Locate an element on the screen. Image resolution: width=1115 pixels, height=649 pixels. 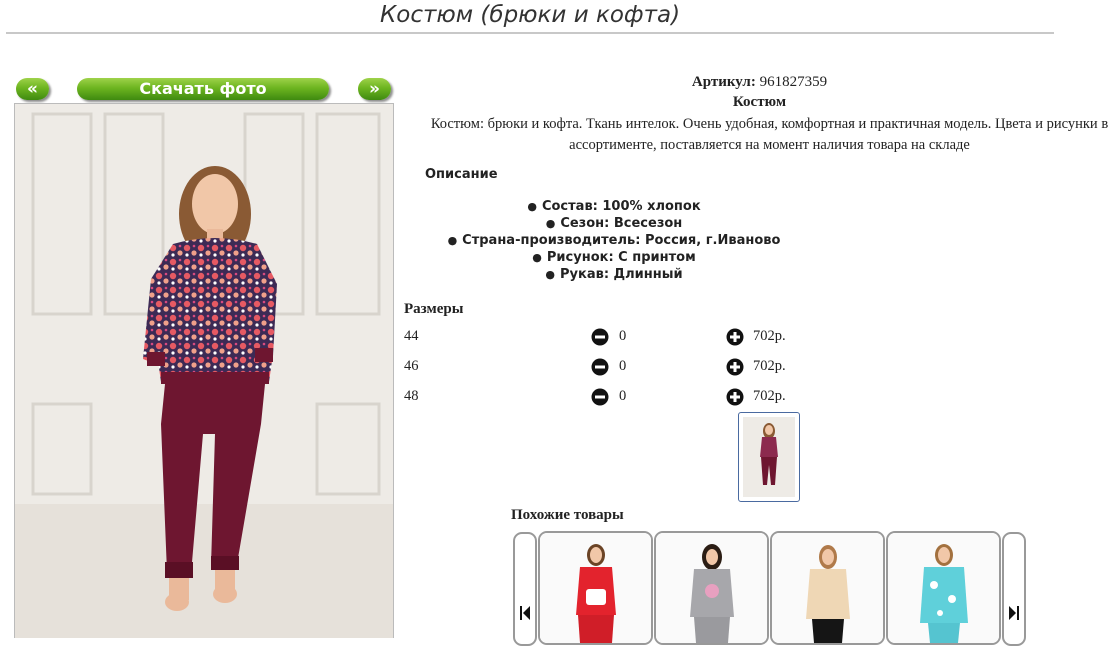
prev-photo-button: « is located at coordinates (32, 89).